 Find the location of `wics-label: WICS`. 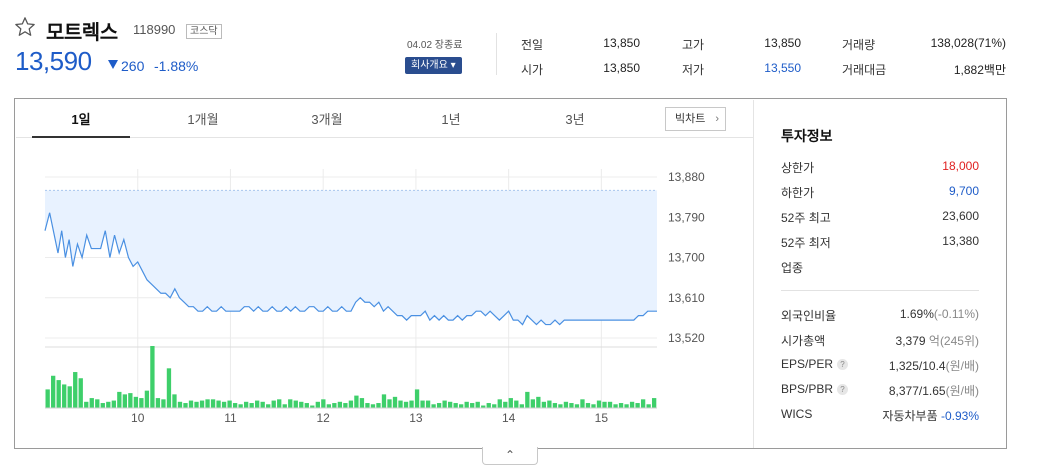

wics-label: WICS is located at coordinates (797, 414).